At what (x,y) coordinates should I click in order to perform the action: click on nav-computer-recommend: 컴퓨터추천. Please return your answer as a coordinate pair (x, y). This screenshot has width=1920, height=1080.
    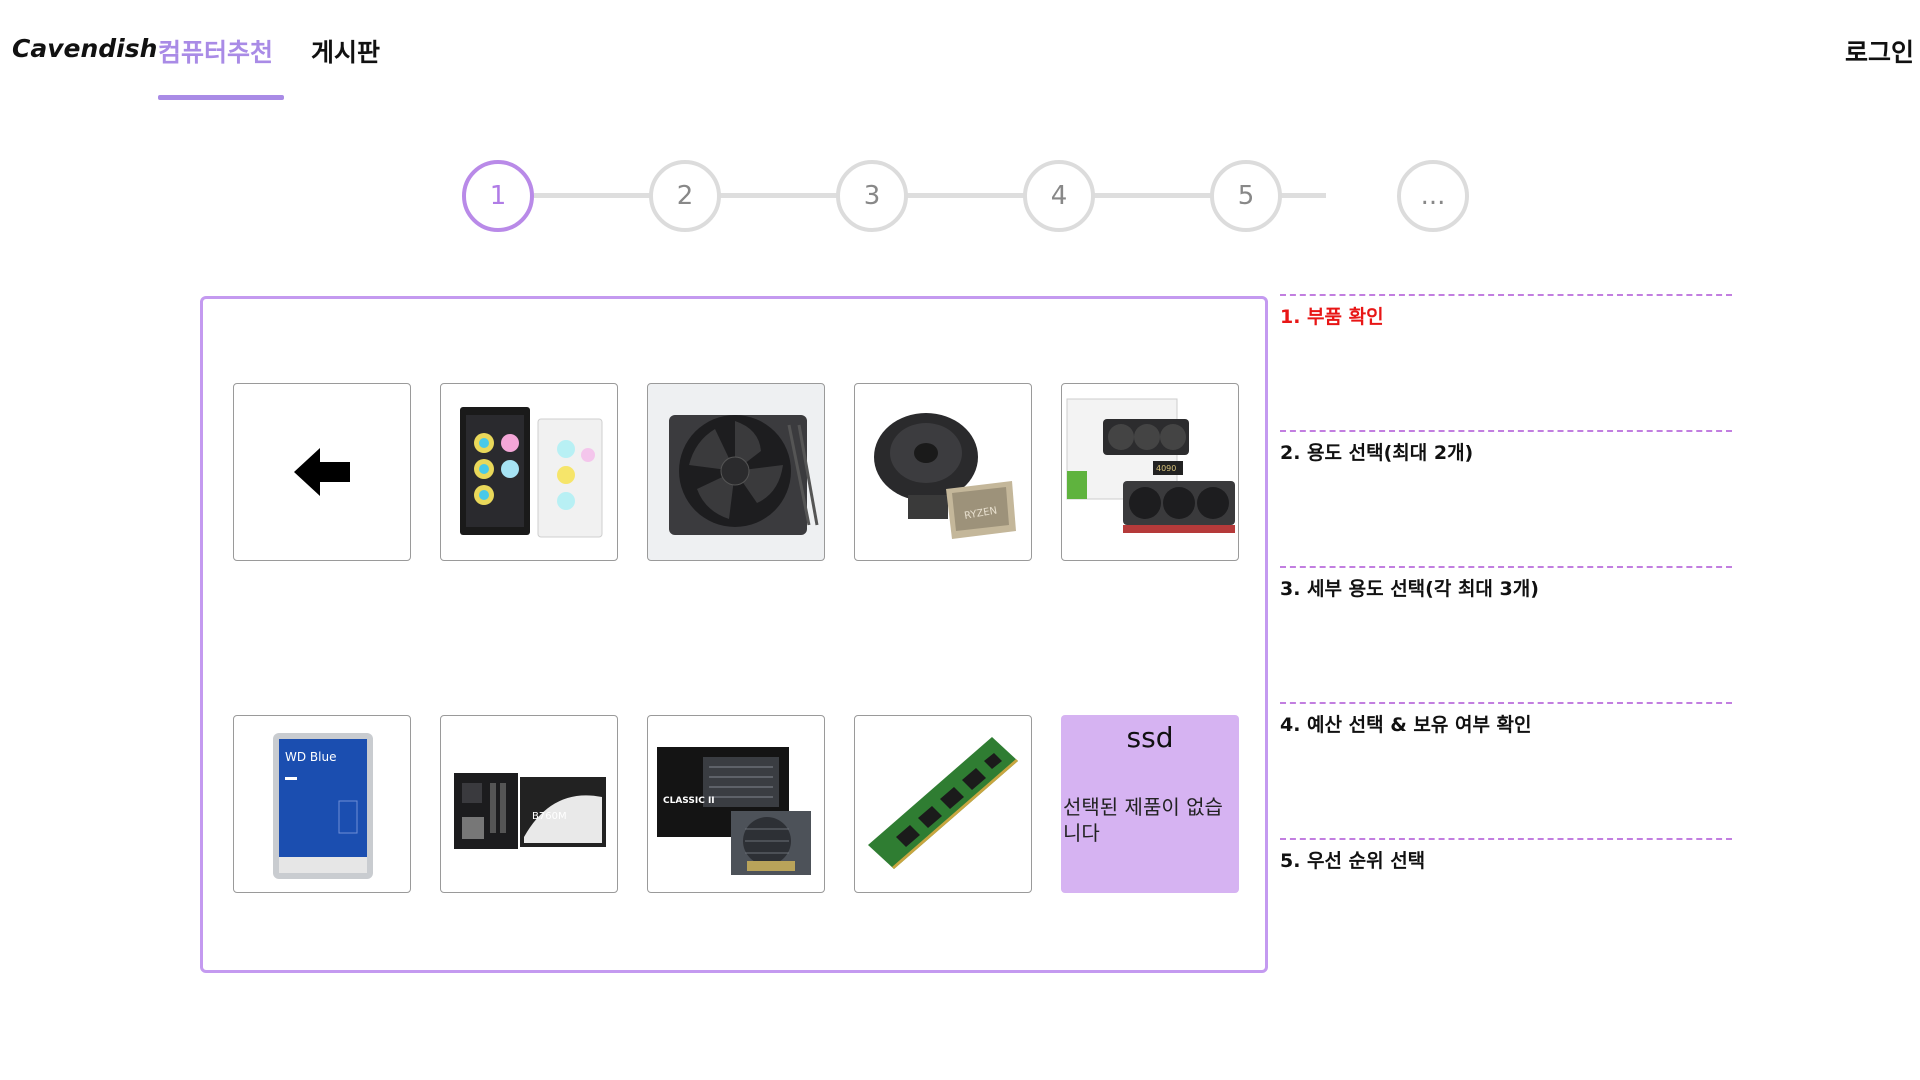
    Looking at the image, I should click on (215, 51).